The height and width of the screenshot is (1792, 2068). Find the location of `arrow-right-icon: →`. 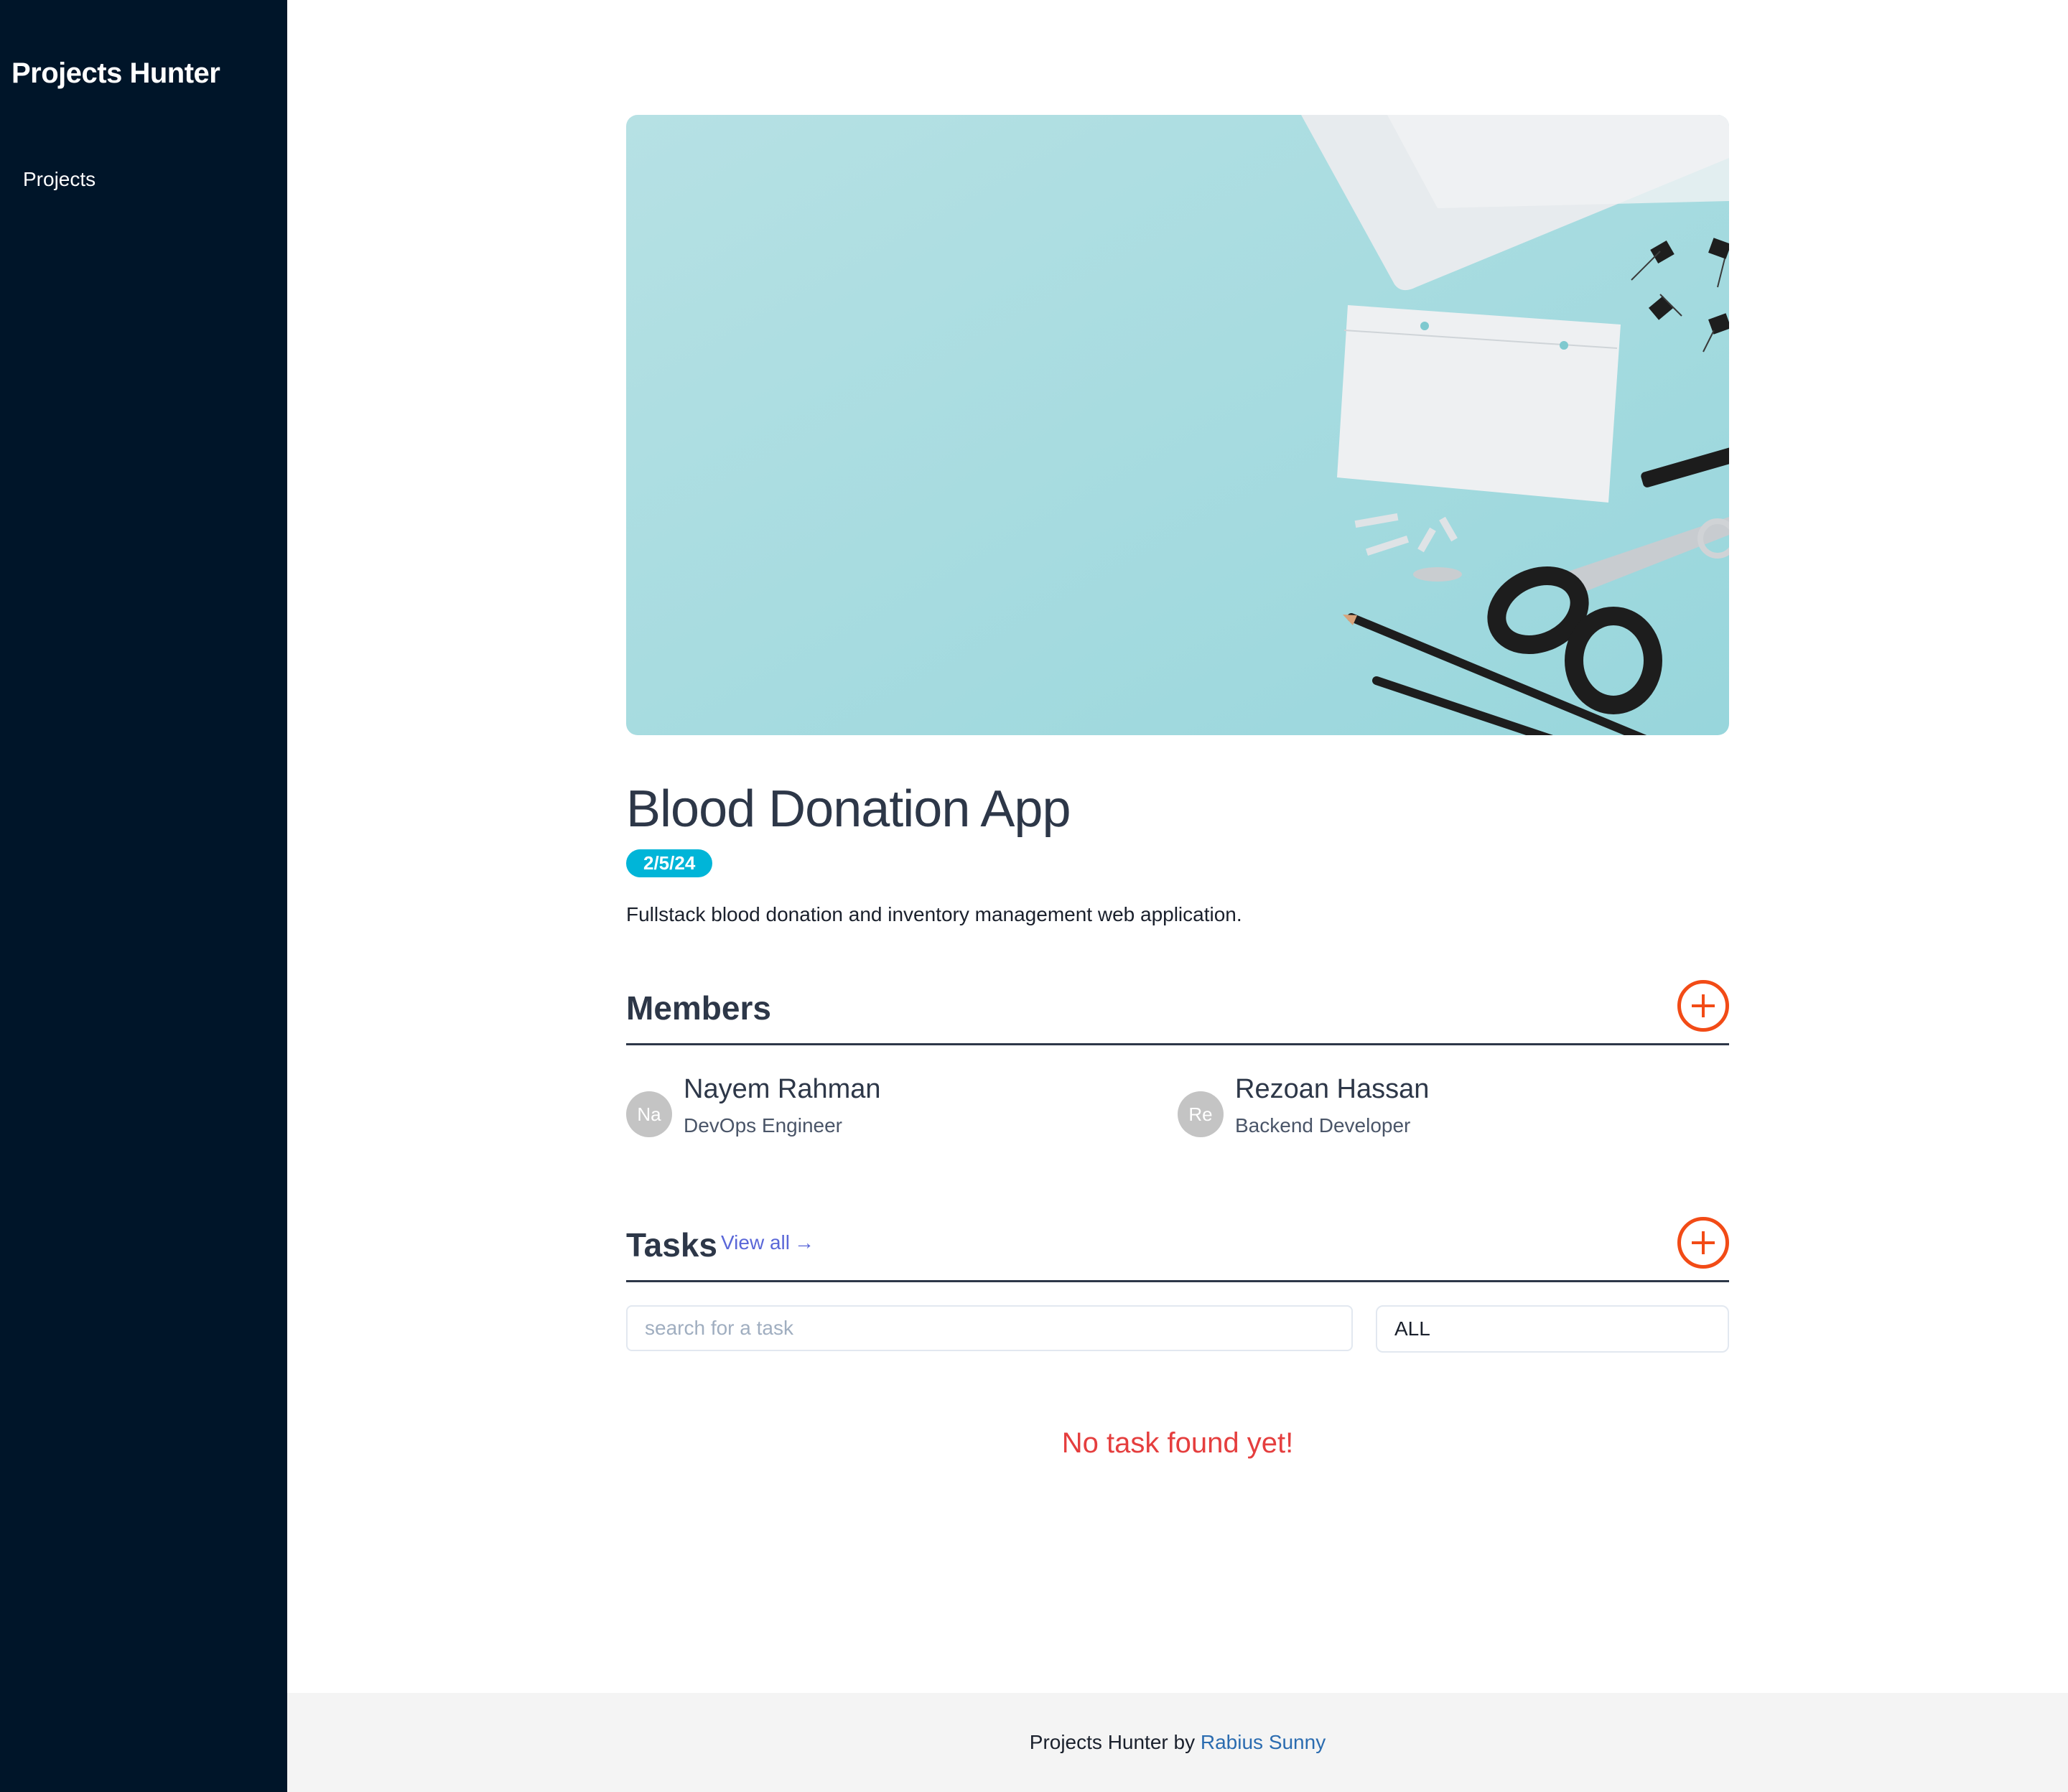

arrow-right-icon: → is located at coordinates (803, 1242).